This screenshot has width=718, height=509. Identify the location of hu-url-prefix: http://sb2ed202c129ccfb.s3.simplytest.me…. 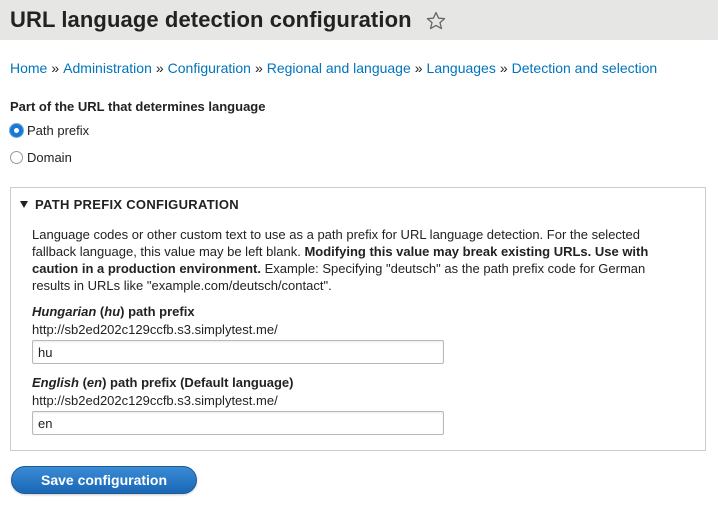
(155, 329).